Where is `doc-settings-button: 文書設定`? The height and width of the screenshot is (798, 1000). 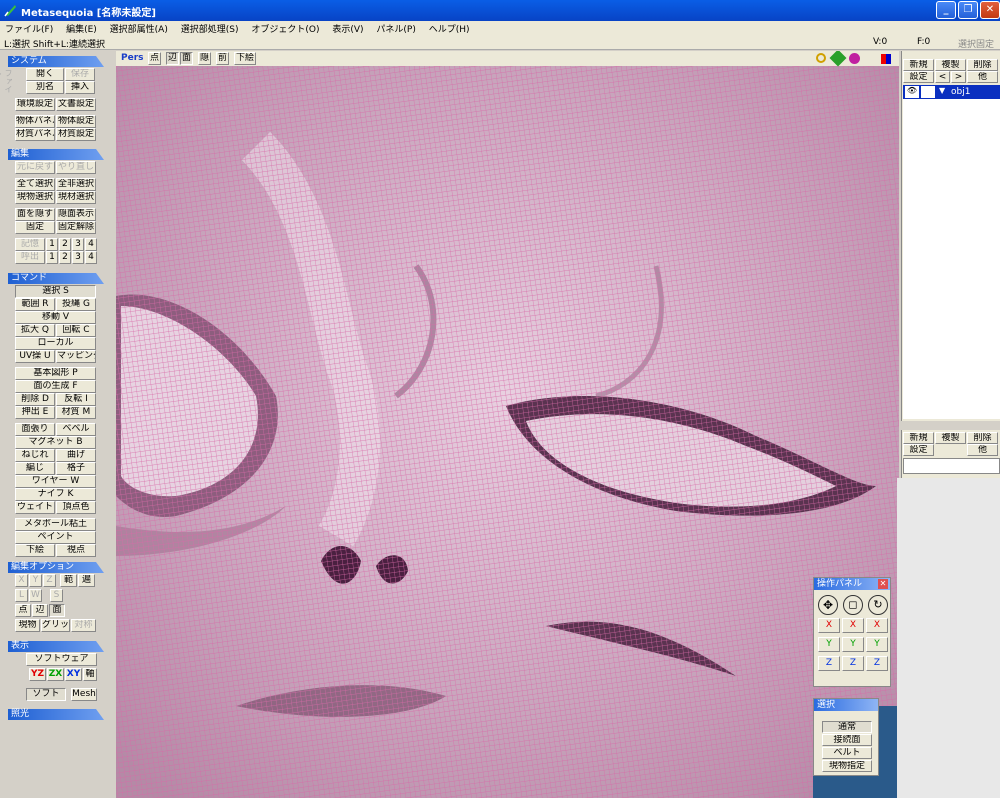 doc-settings-button: 文書設定 is located at coordinates (76, 104).